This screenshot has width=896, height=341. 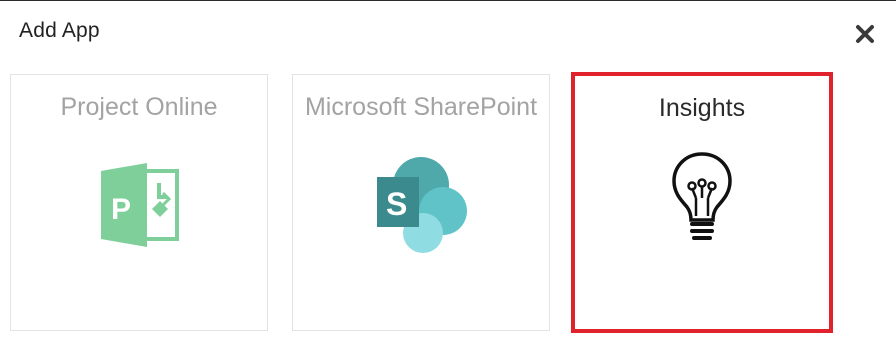 I want to click on close-icon, so click(x=865, y=34).